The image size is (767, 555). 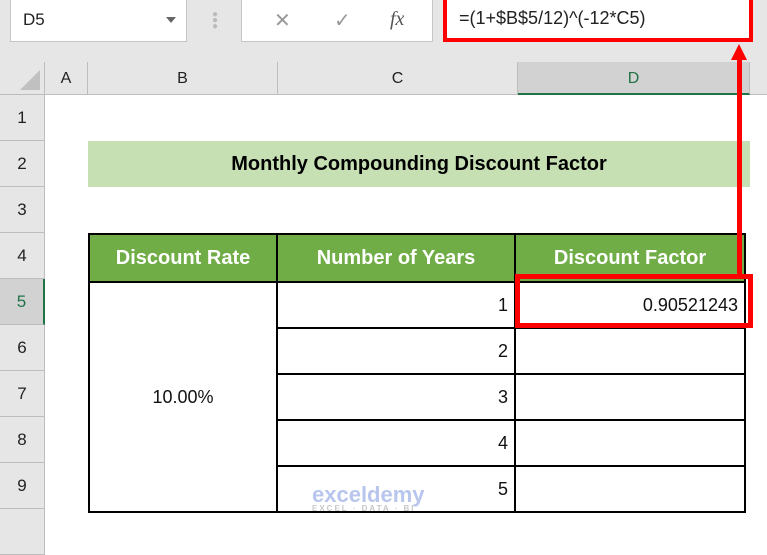 I want to click on fx-icon: fx, so click(x=397, y=19).